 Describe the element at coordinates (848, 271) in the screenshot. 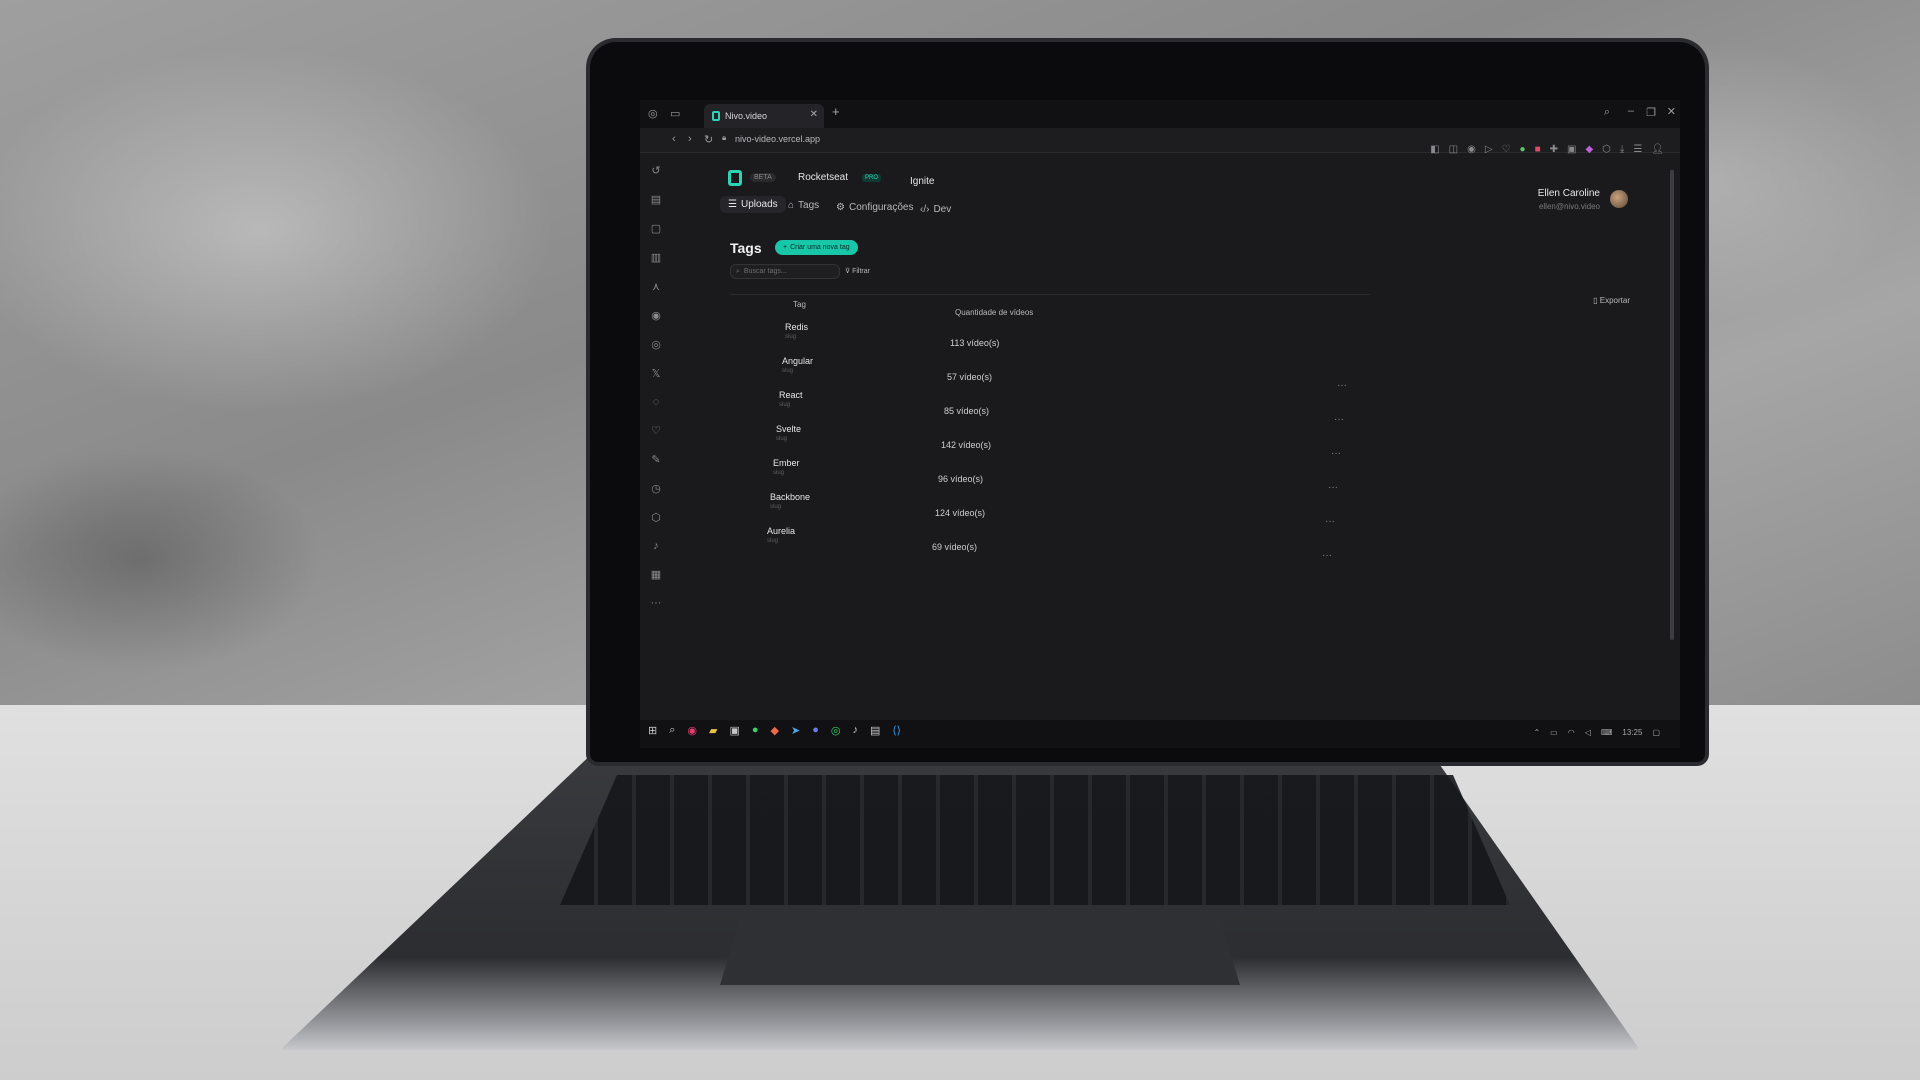

I see `filter-icon: ⊽` at that location.